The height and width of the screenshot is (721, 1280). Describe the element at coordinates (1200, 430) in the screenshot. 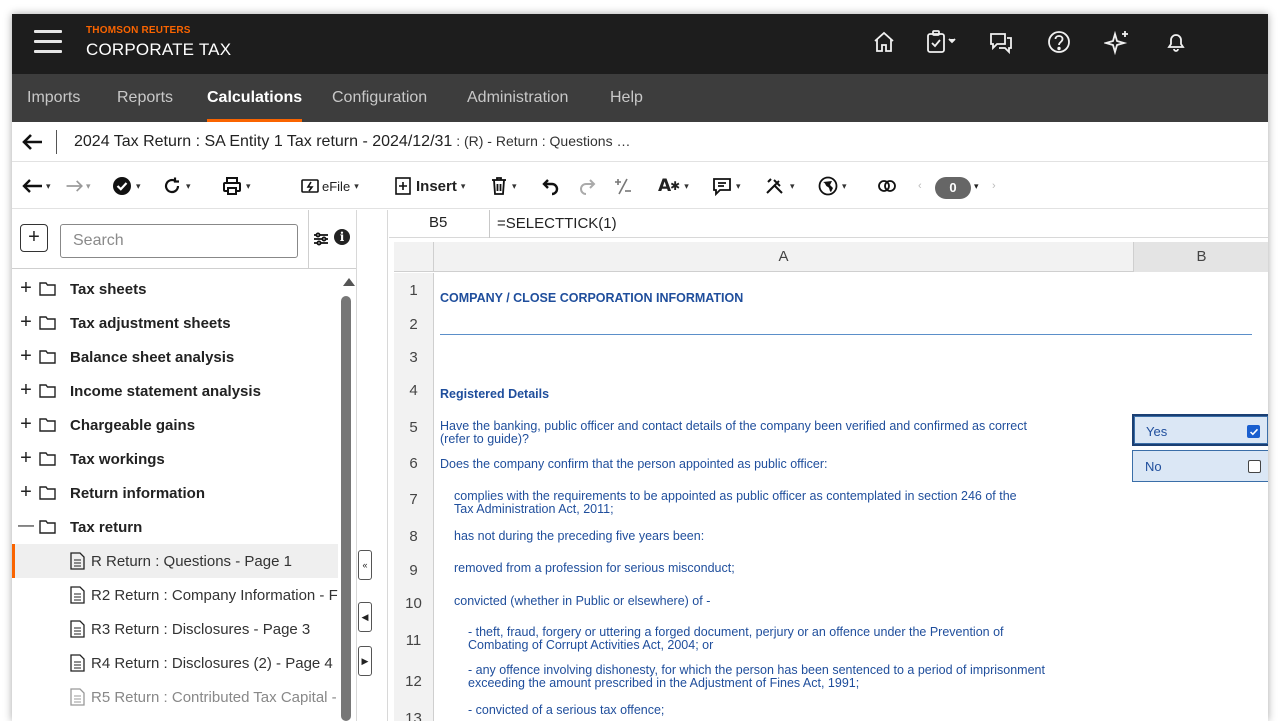

I see `cell-b5-yes-option: Yes` at that location.